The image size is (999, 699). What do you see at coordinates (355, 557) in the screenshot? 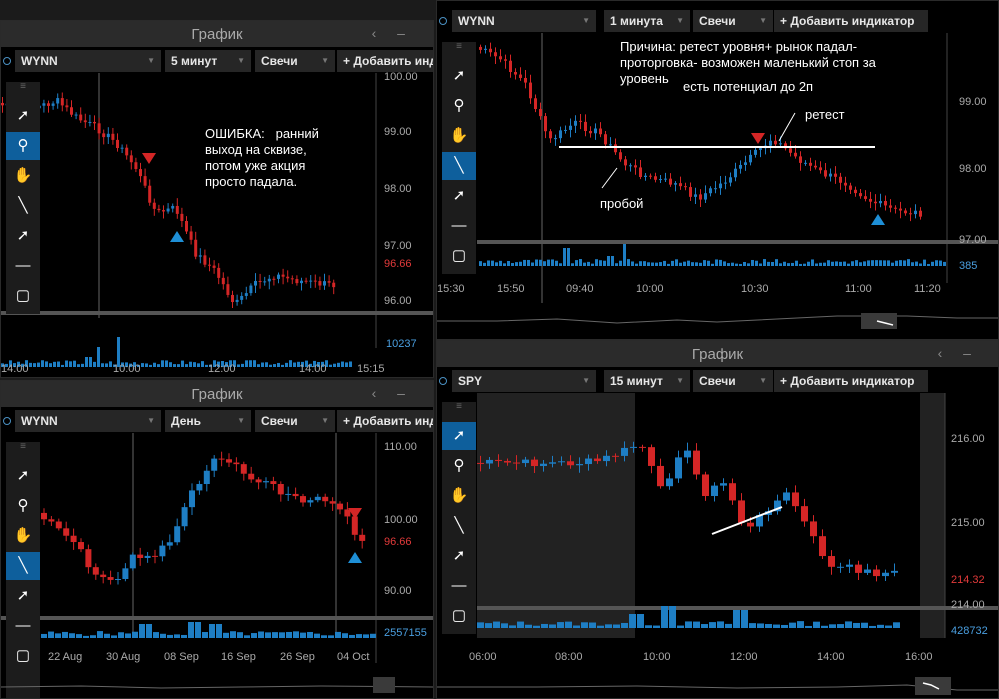
I see `buy-marker-icon` at bounding box center [355, 557].